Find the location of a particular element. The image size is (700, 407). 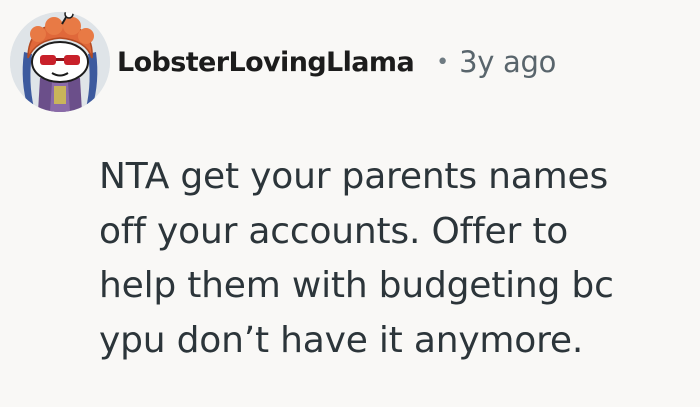

author-username: LobsterLovingLlama is located at coordinates (266, 62).